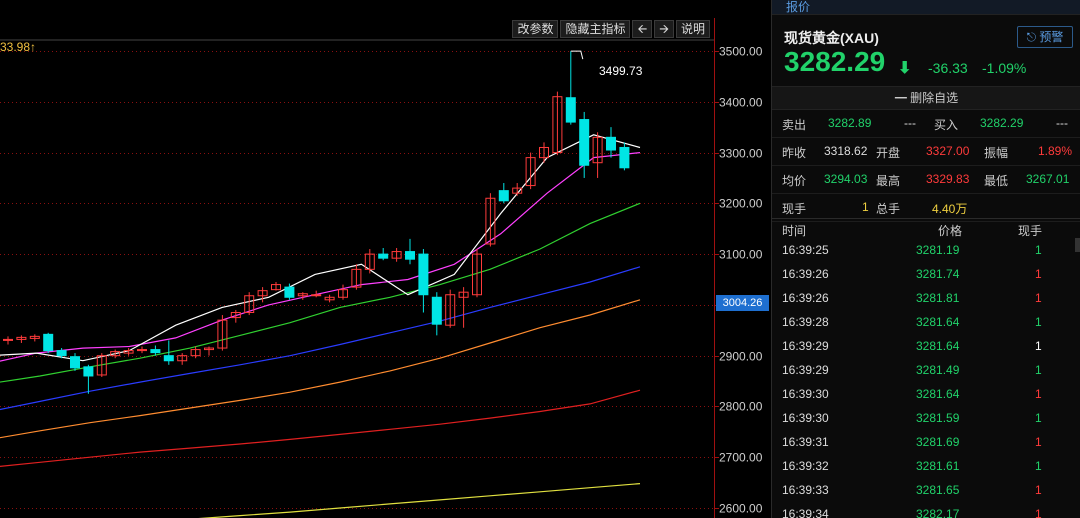 This screenshot has width=1080, height=518. I want to click on y-tick-label: 2600.00, so click(741, 509).